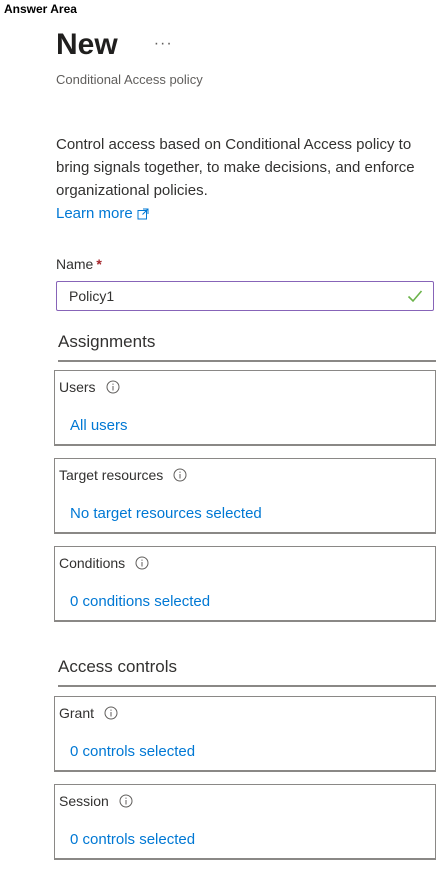  I want to click on access-controls-heading: Access controls, so click(247, 672).